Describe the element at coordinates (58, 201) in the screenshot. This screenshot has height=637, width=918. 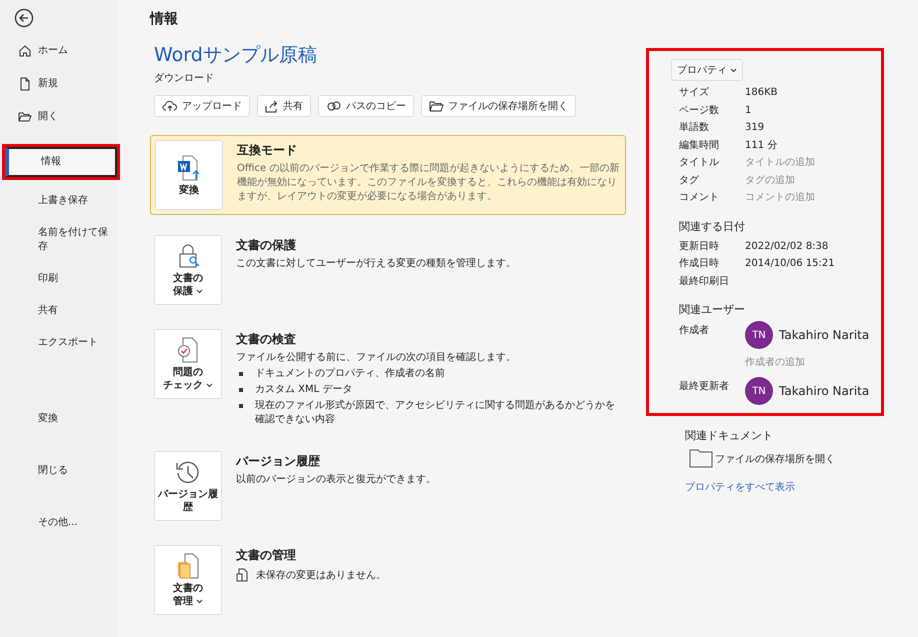
I see `nav-item: 上書き保存` at that location.